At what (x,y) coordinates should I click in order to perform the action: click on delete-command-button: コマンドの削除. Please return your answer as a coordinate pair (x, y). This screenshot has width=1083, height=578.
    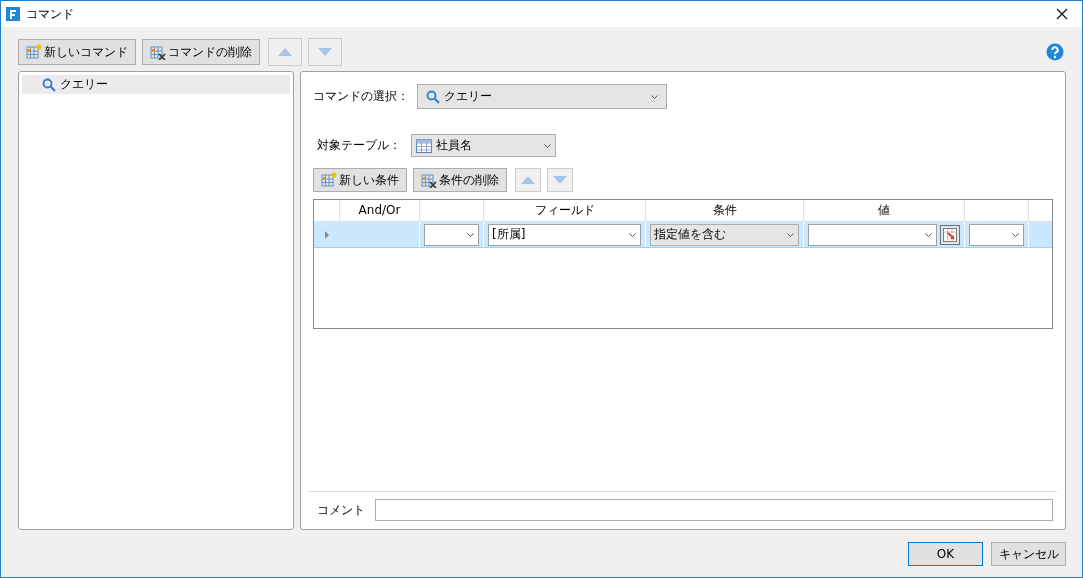
    Looking at the image, I should click on (201, 52).